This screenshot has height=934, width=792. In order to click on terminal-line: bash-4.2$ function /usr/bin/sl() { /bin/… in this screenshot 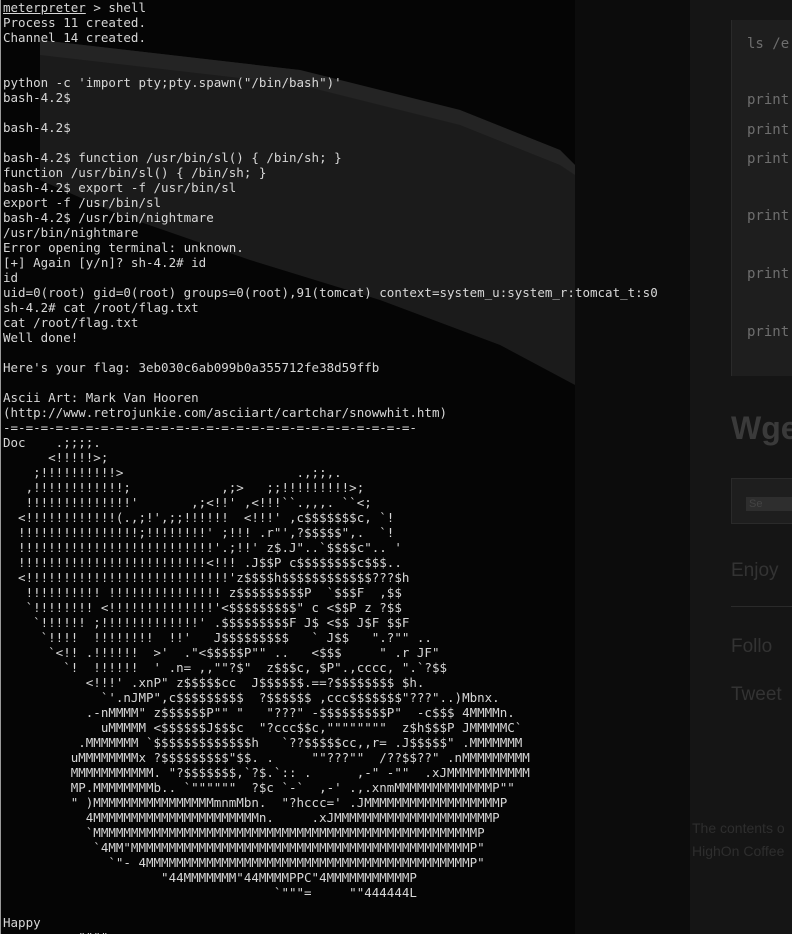, I will do `click(172, 157)`.